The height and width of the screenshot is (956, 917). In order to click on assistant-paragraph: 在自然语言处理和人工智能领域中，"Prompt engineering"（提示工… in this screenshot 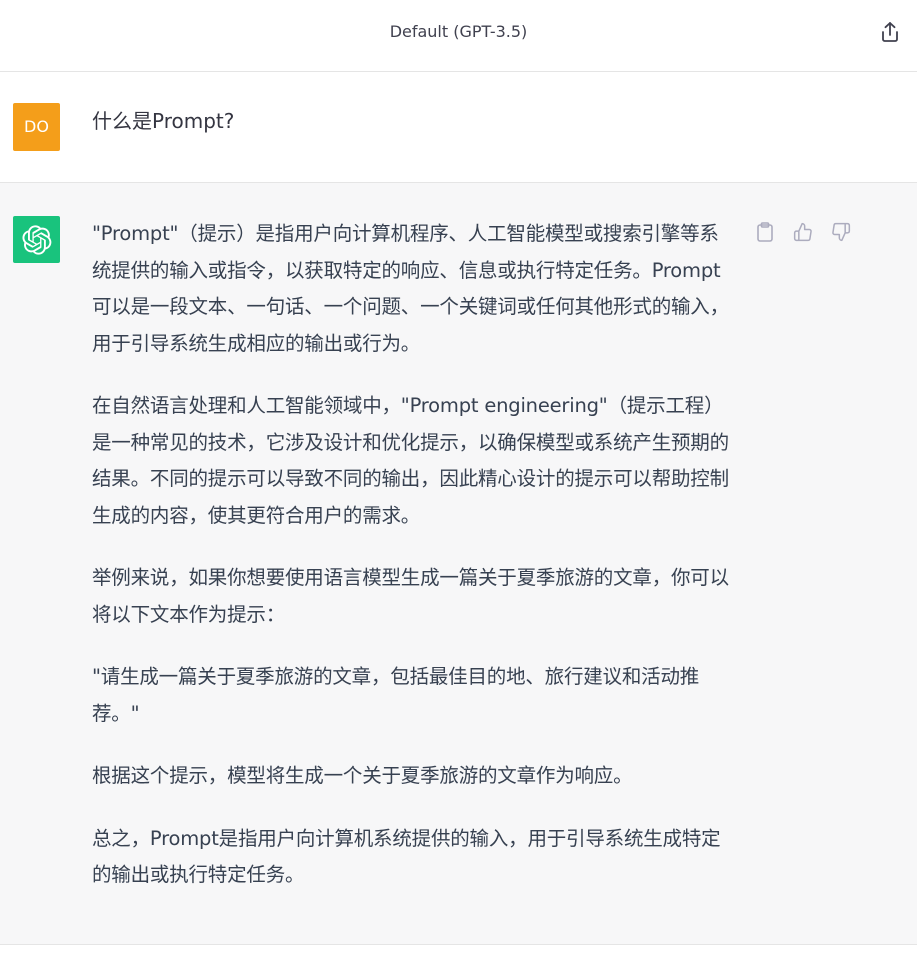, I will do `click(410, 460)`.